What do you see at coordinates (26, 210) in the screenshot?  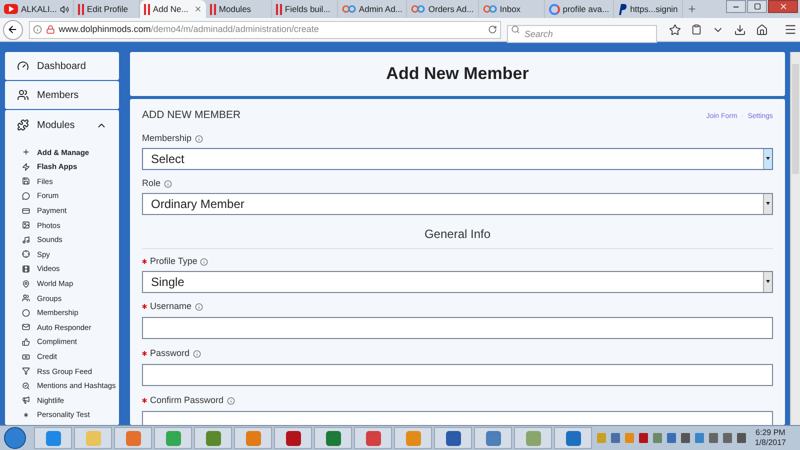 I see `credit-card-icon` at bounding box center [26, 210].